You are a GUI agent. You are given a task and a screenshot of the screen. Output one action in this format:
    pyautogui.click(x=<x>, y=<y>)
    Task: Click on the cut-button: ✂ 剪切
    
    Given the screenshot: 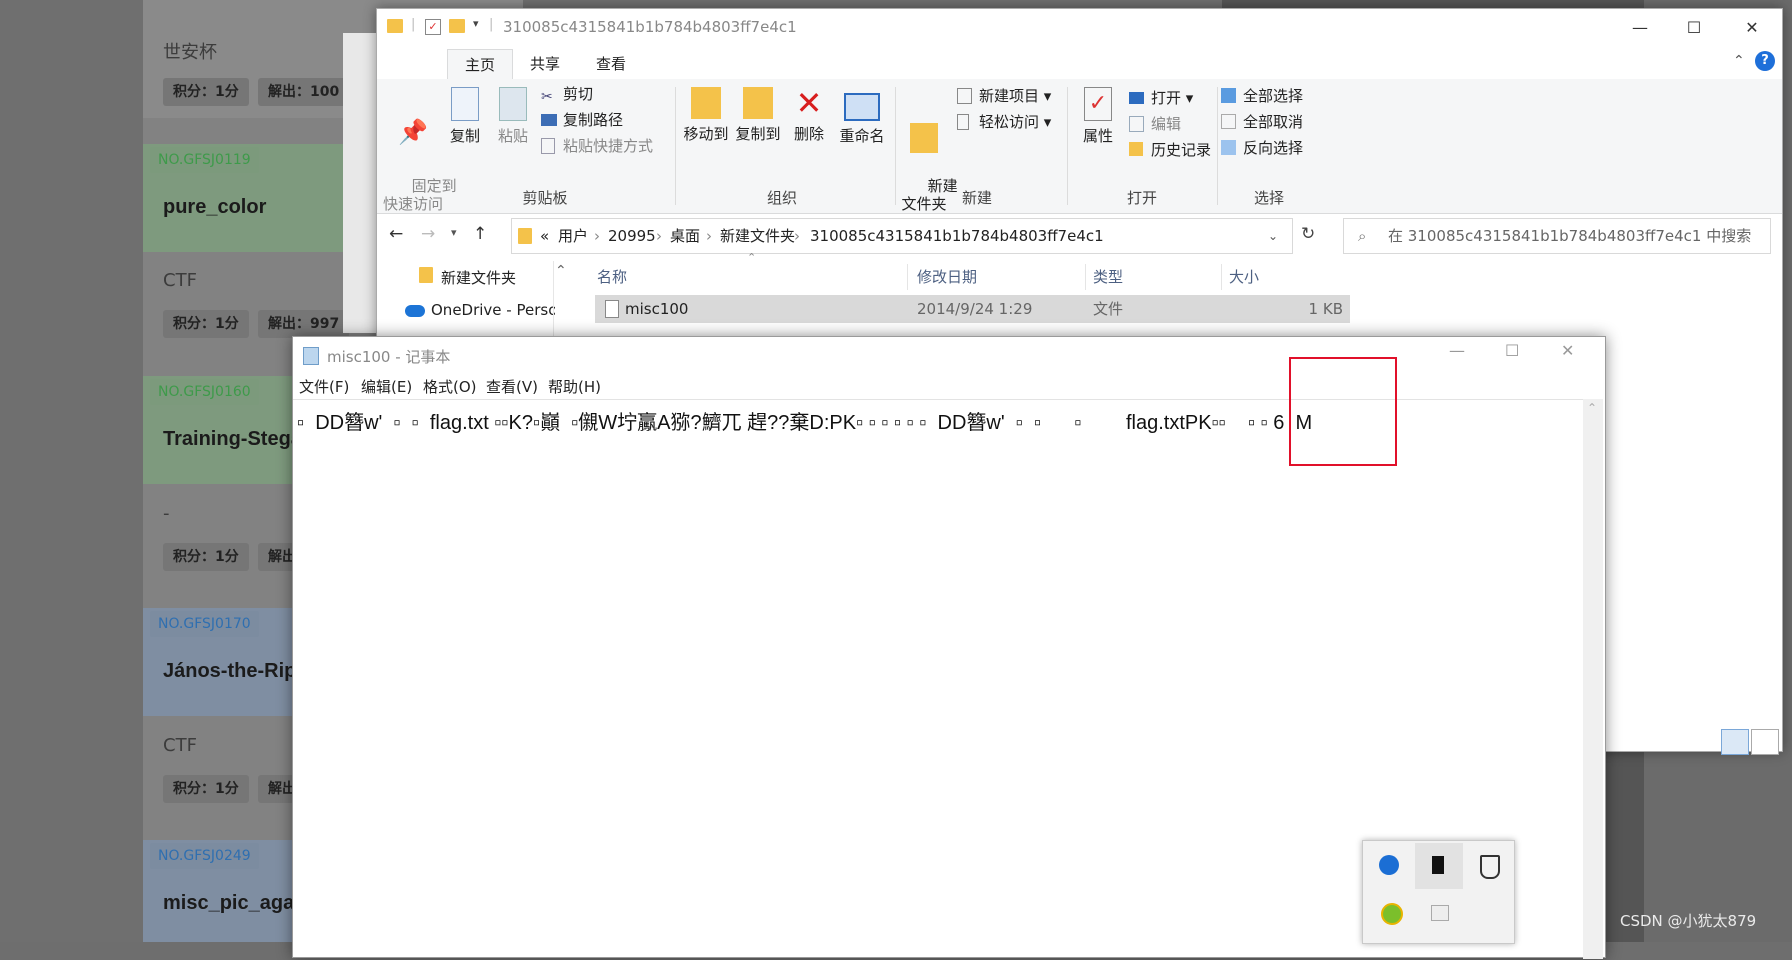 What is the action you would take?
    pyautogui.click(x=567, y=94)
    